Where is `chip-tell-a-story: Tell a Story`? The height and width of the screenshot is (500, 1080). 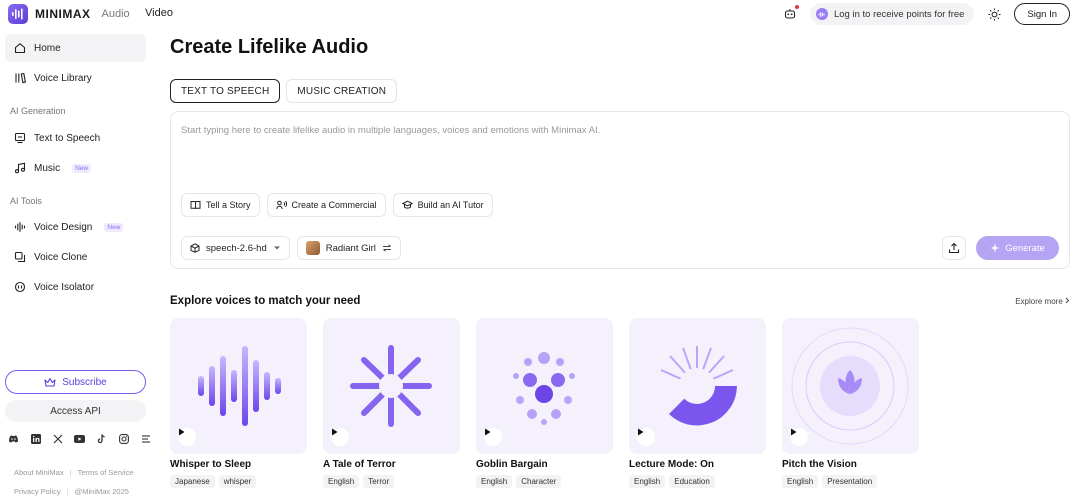 chip-tell-a-story: Tell a Story is located at coordinates (220, 205).